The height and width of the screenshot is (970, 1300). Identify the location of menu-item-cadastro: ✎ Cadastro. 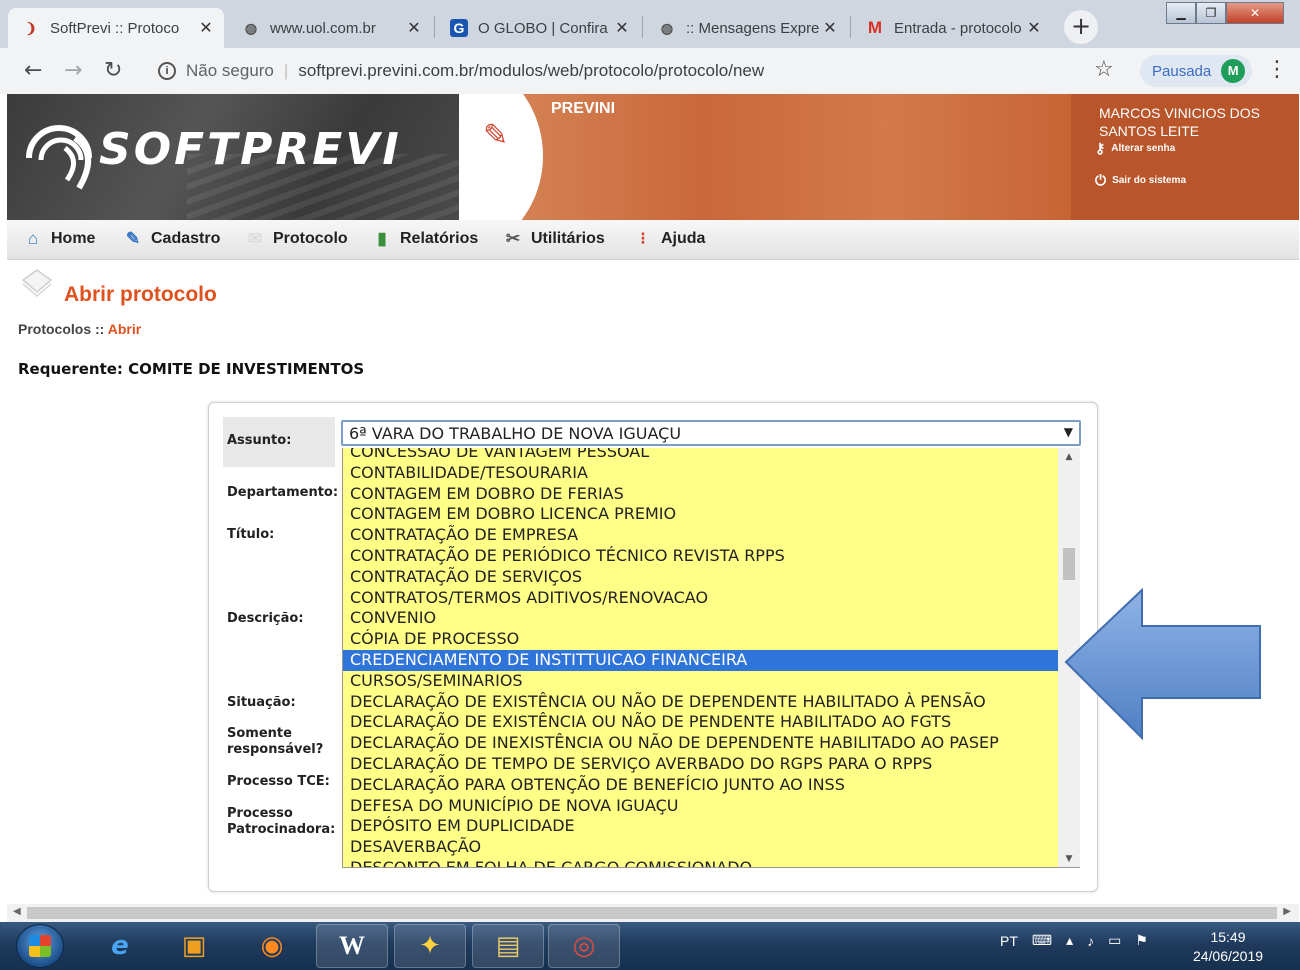
(171, 239).